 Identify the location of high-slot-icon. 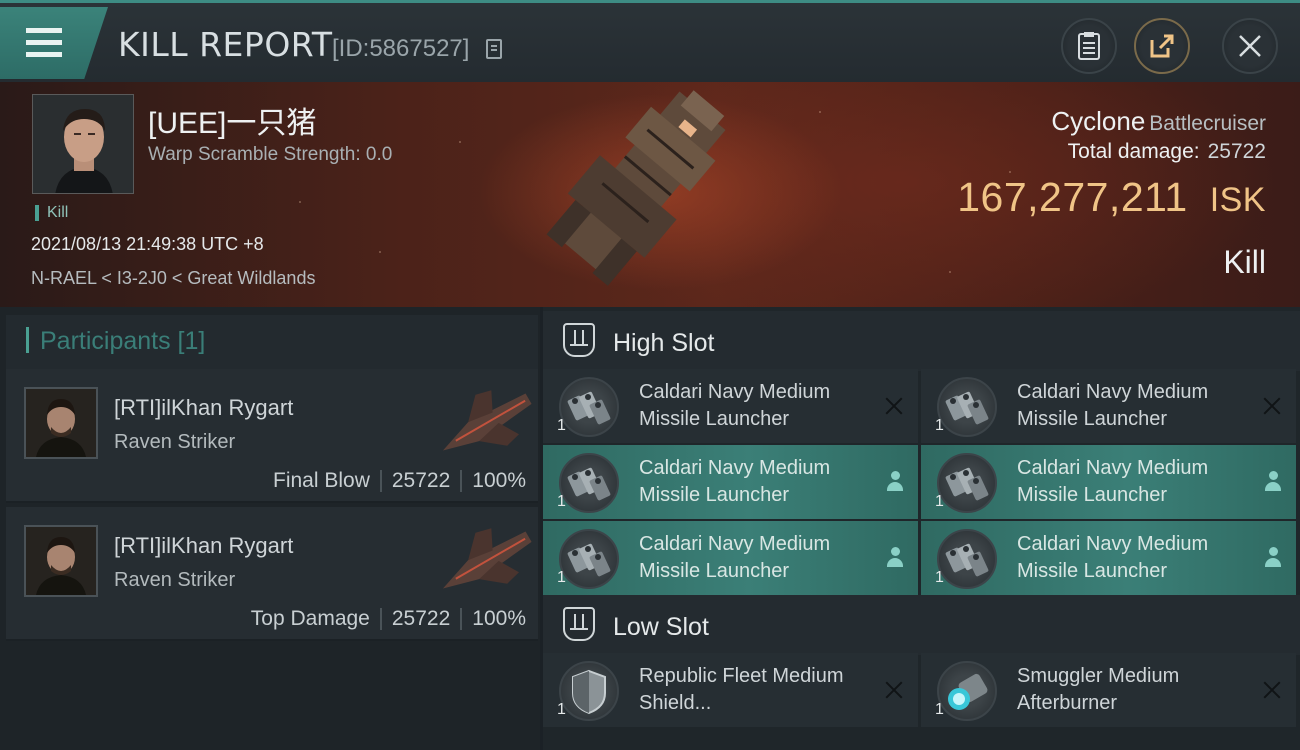
(579, 340).